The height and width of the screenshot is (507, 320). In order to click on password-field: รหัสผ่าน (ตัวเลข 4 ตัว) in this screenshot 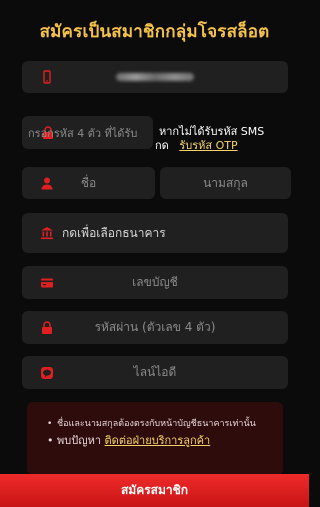, I will do `click(155, 327)`.